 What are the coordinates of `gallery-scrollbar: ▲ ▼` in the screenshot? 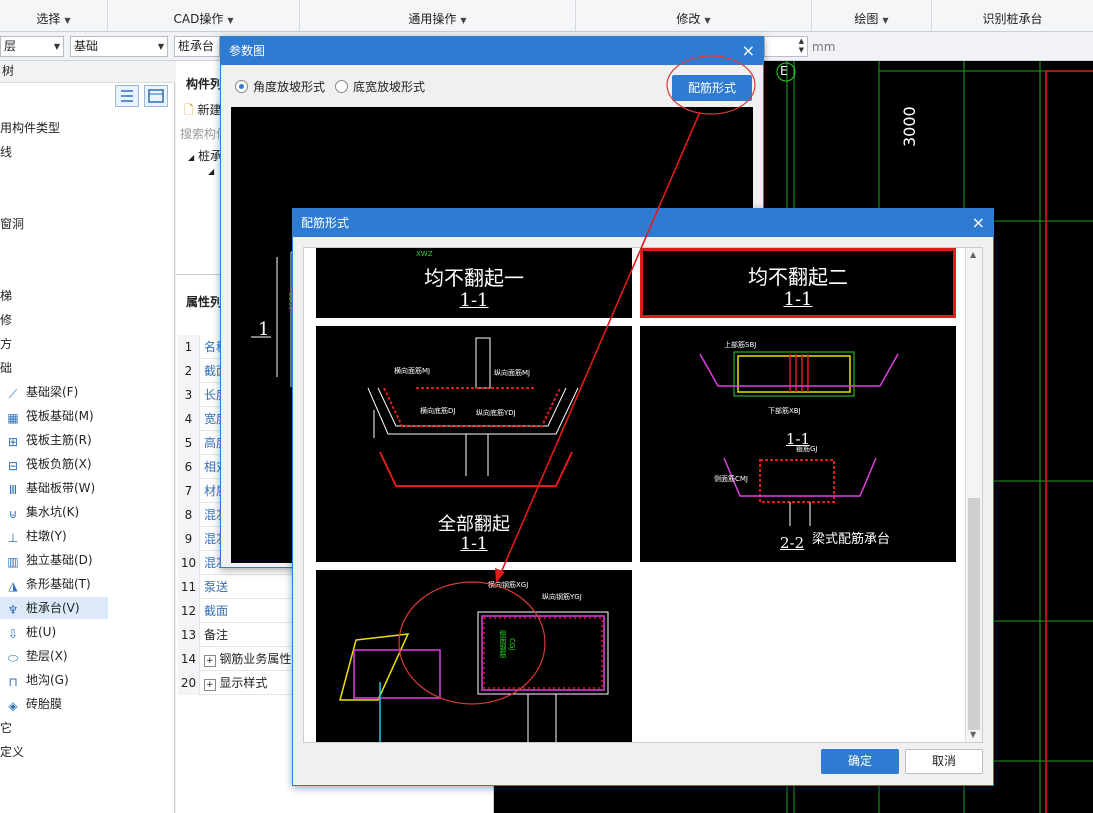 It's located at (973, 495).